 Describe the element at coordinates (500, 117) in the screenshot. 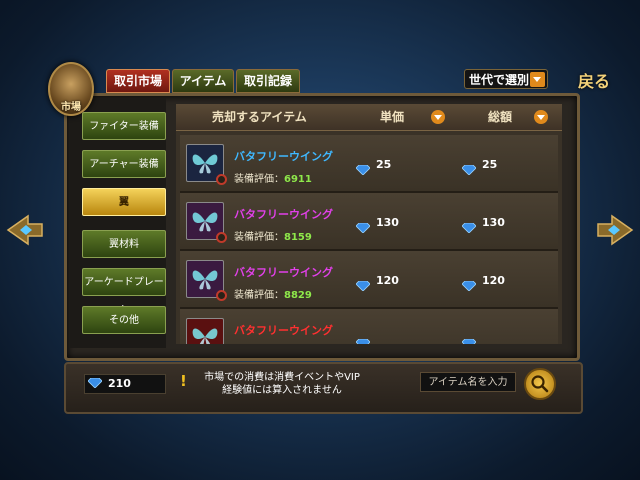

I see `header-total: 総額` at that location.